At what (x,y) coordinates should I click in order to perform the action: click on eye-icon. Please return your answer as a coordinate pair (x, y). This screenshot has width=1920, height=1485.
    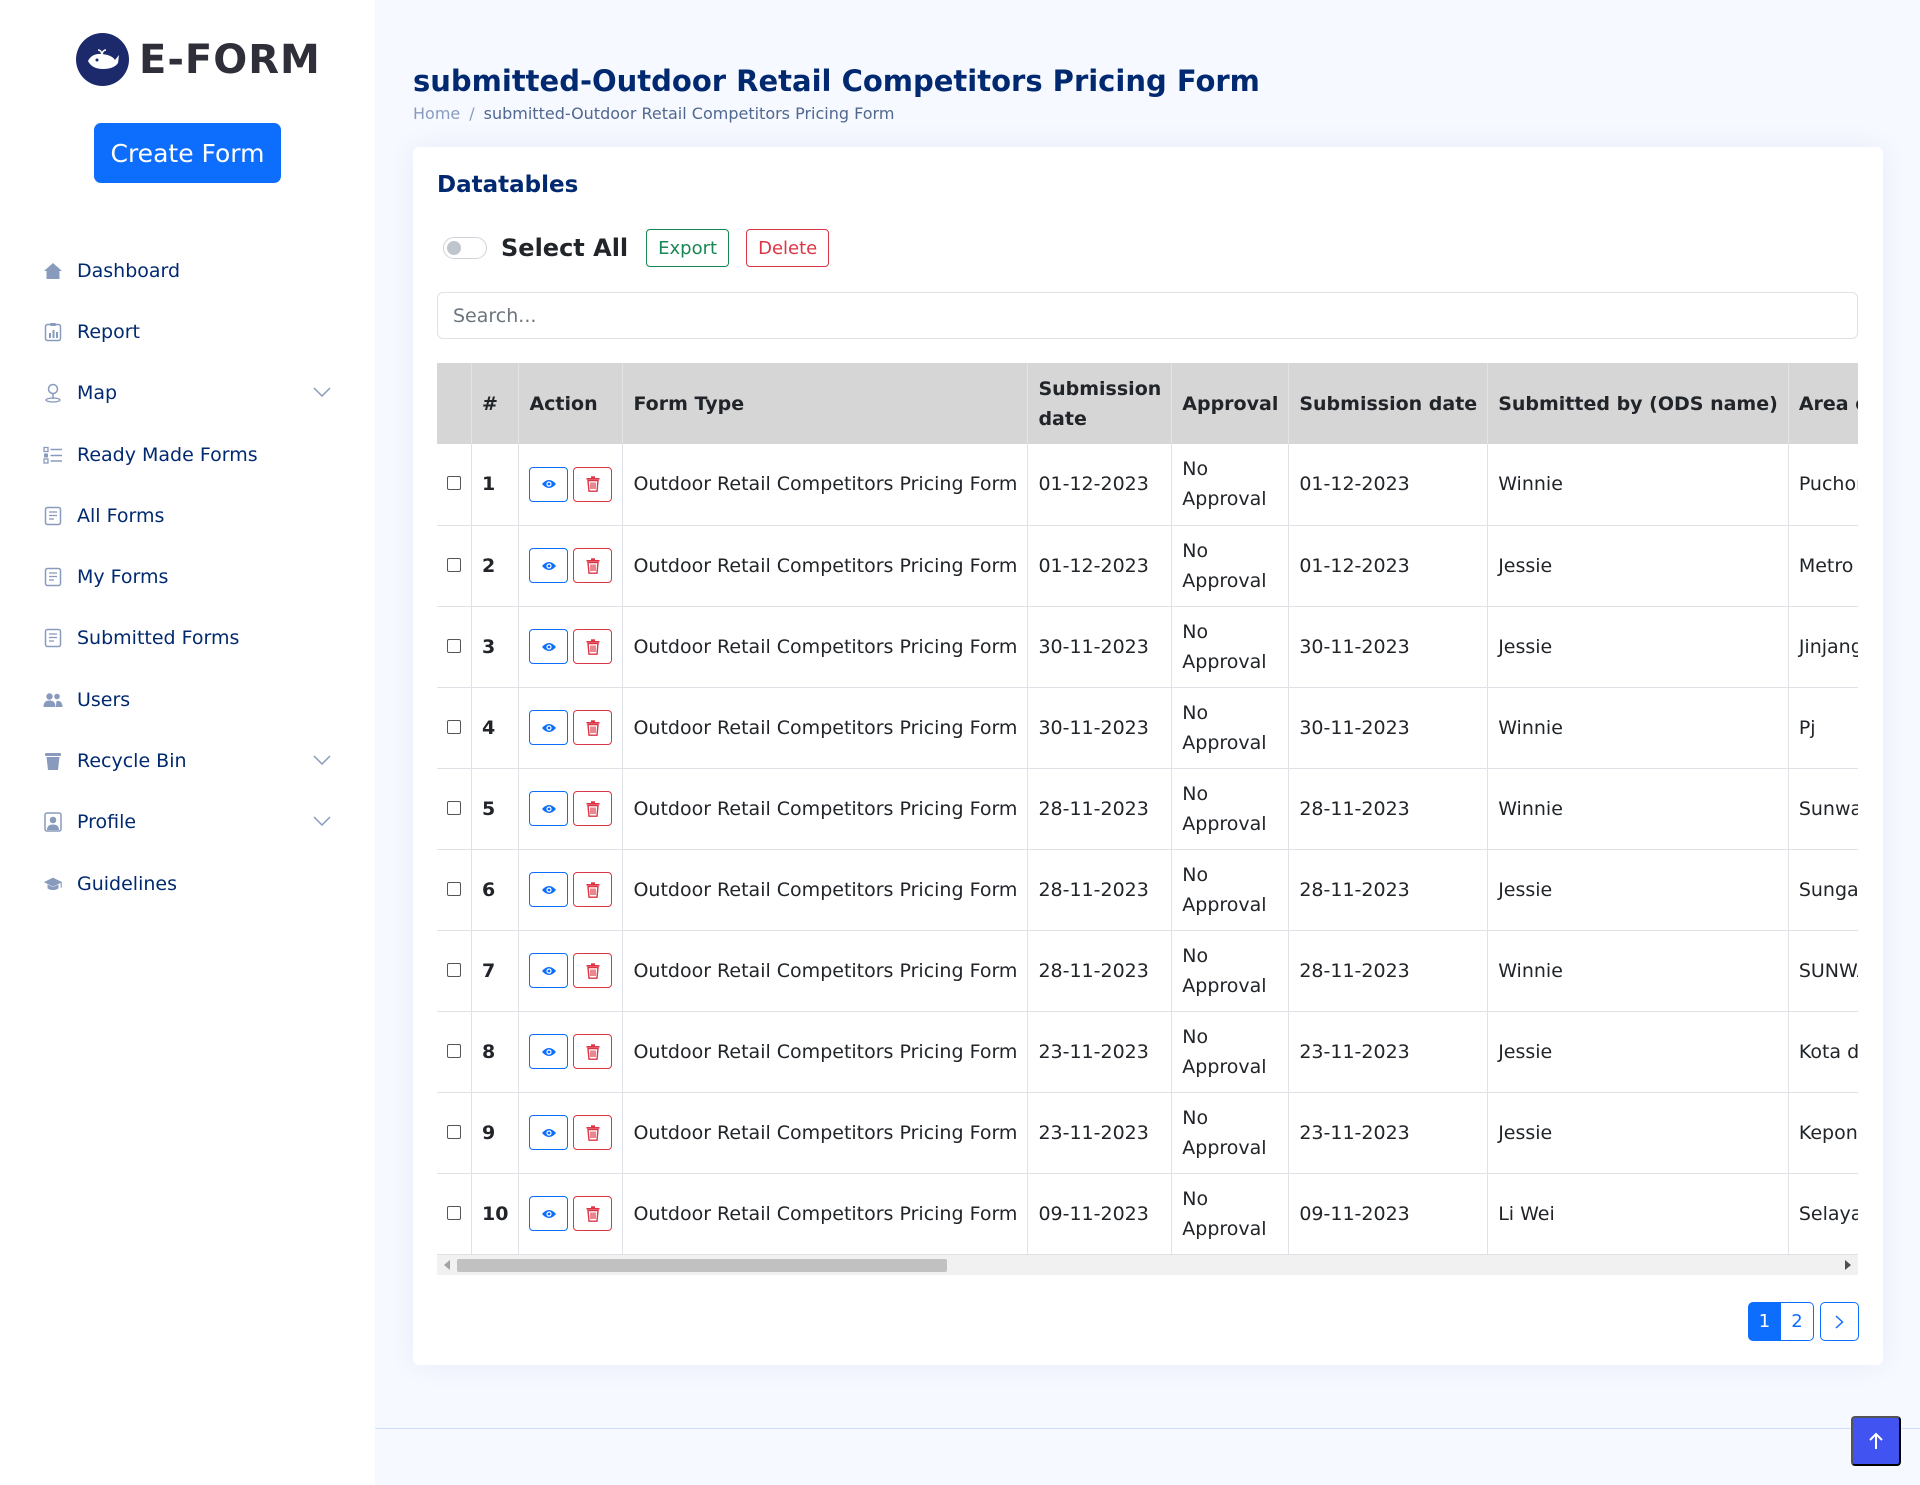
    Looking at the image, I should click on (548, 889).